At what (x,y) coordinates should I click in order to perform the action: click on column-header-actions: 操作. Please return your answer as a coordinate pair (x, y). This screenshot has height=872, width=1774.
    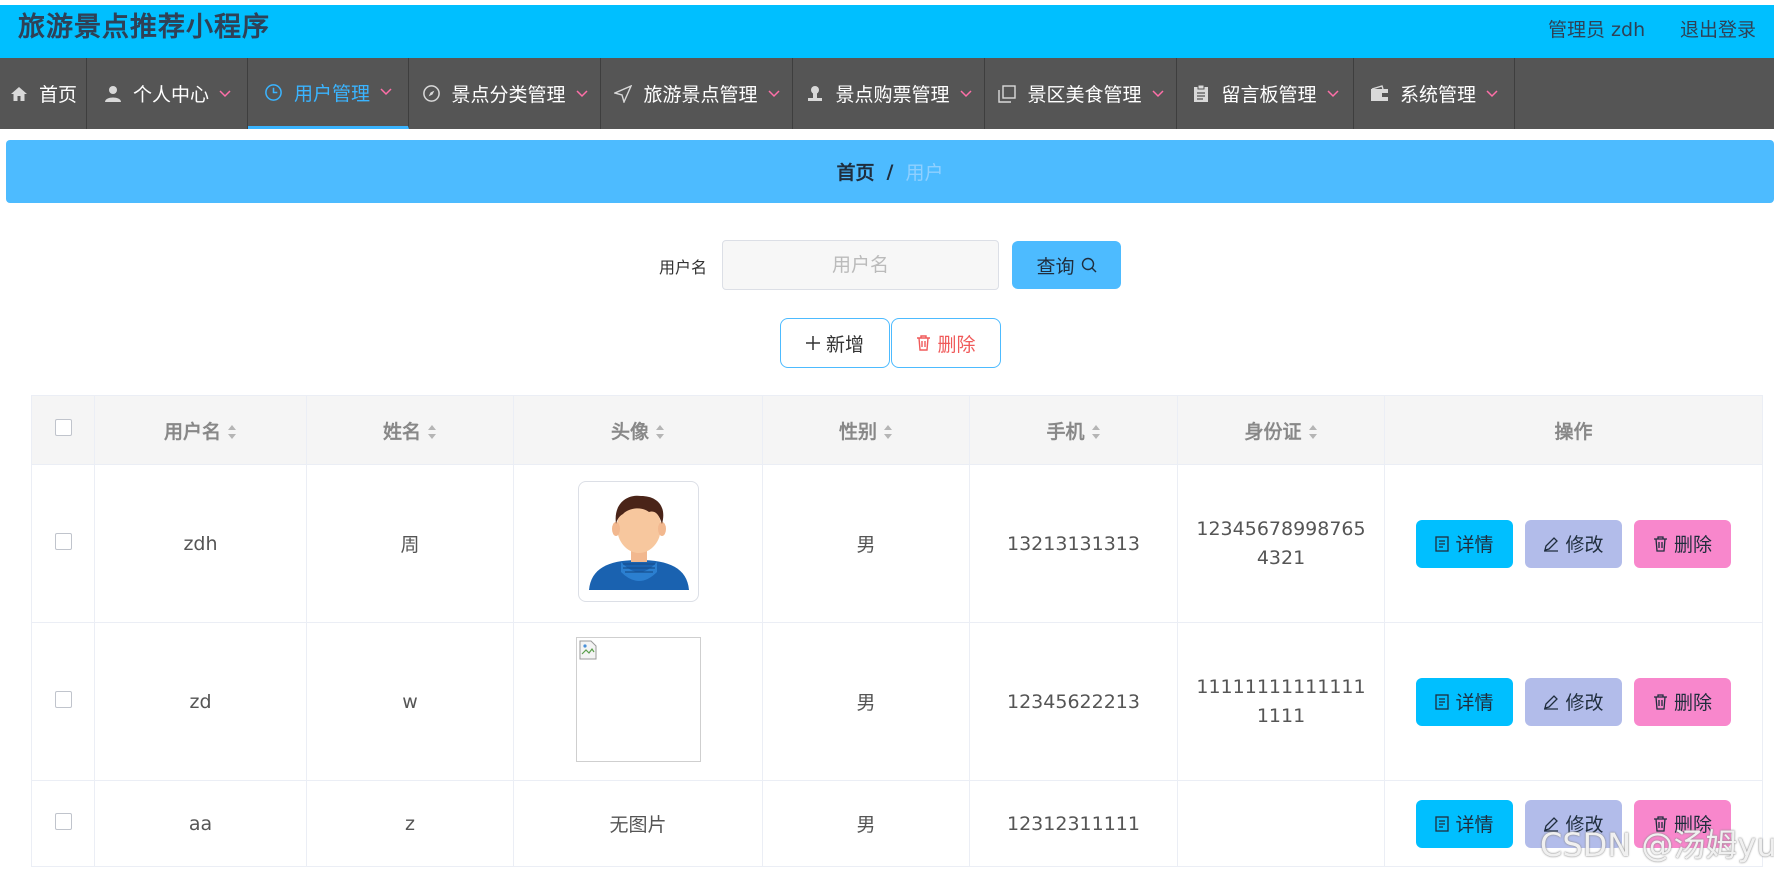
    Looking at the image, I should click on (1573, 430).